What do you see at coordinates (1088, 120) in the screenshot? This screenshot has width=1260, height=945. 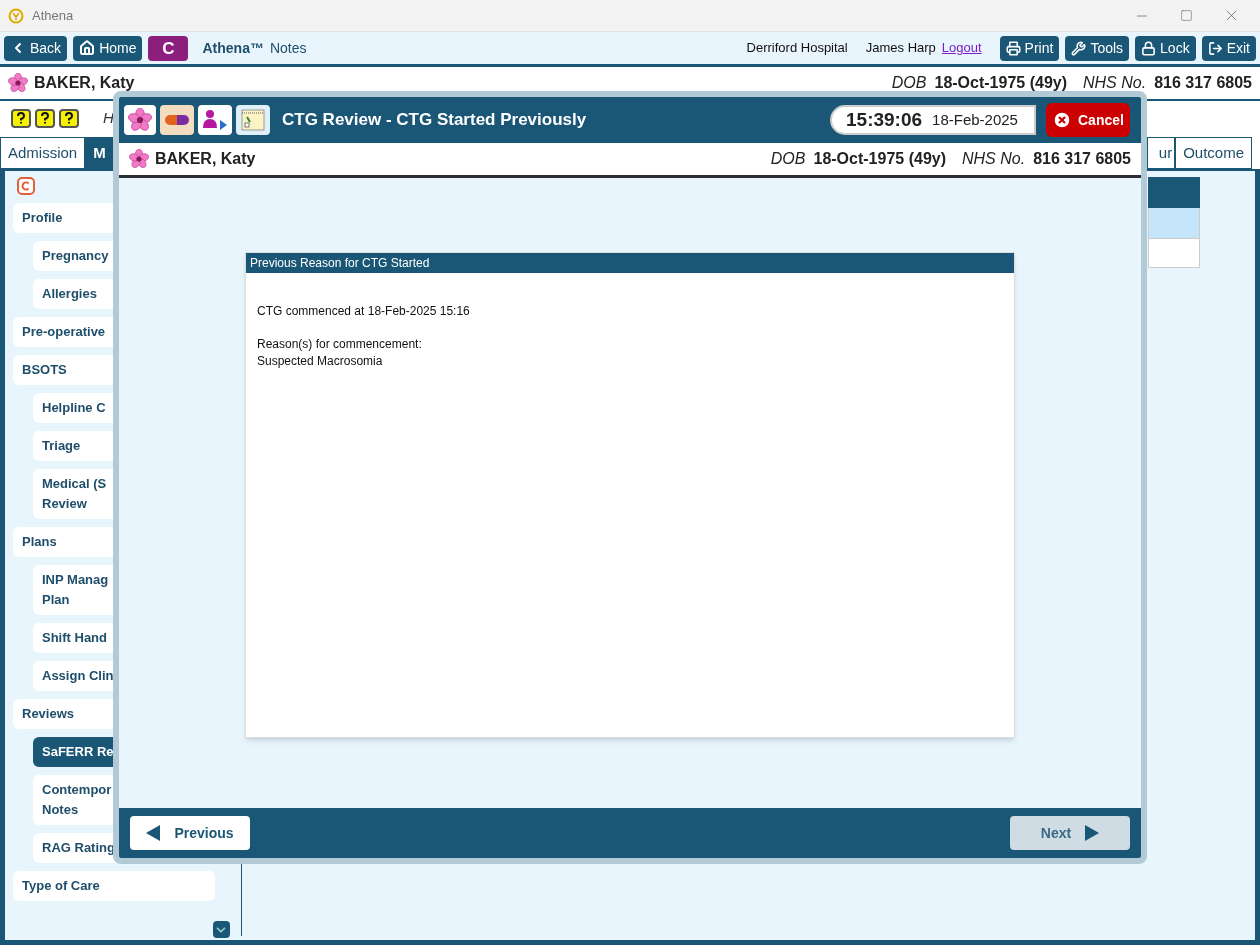 I see `cancel-button: Cancel` at bounding box center [1088, 120].